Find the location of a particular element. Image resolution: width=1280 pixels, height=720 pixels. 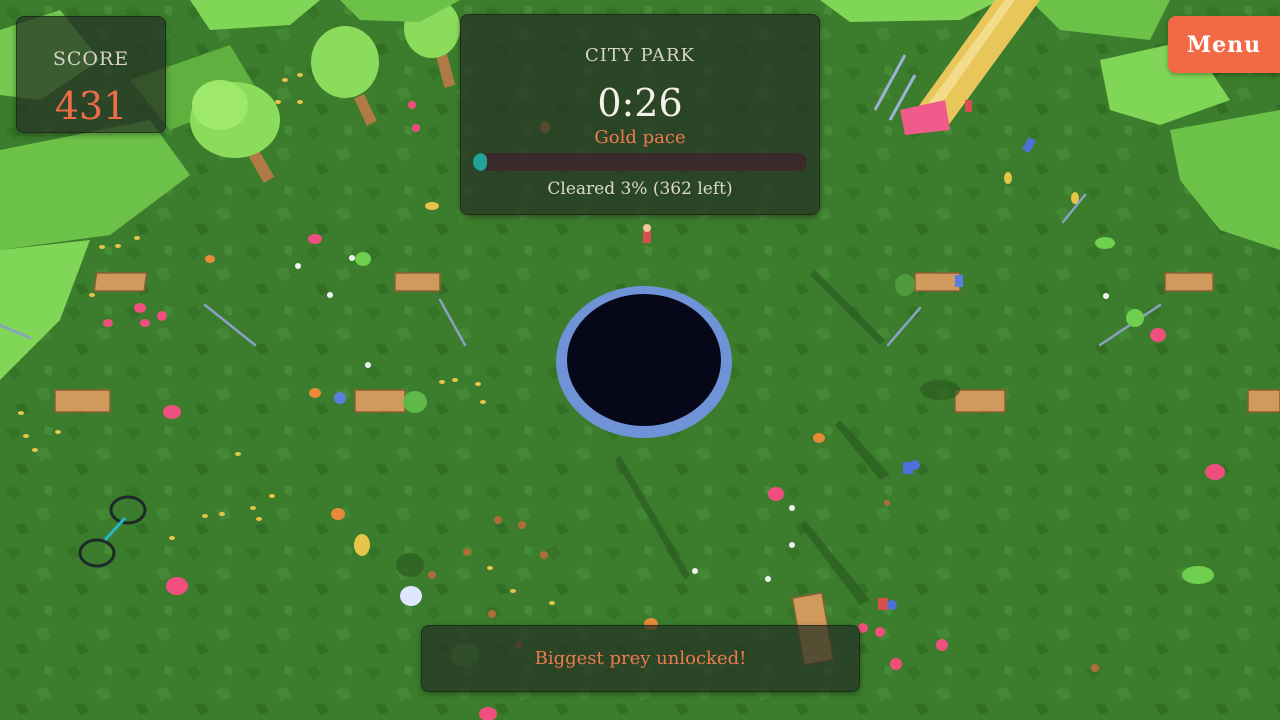

toast-message: Biggest prey unlocked! is located at coordinates (640, 658).